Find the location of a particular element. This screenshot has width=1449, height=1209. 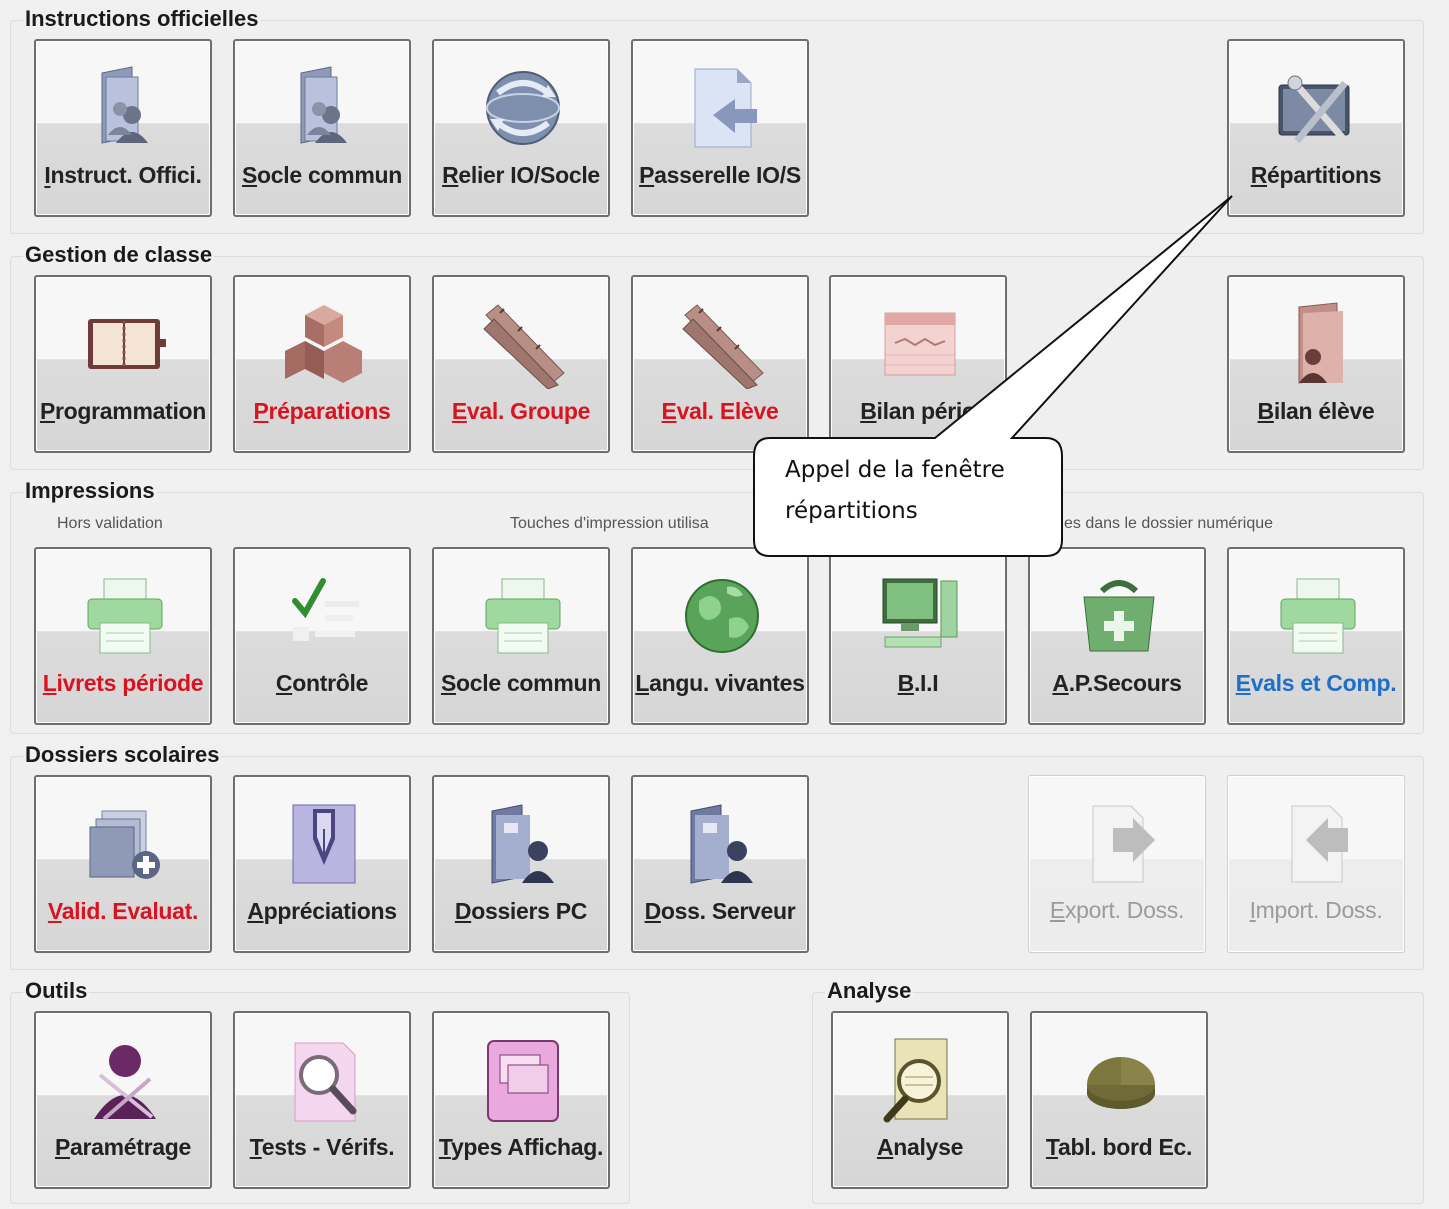

instruct-offici-button: Instruct. Offici. is located at coordinates (123, 128).